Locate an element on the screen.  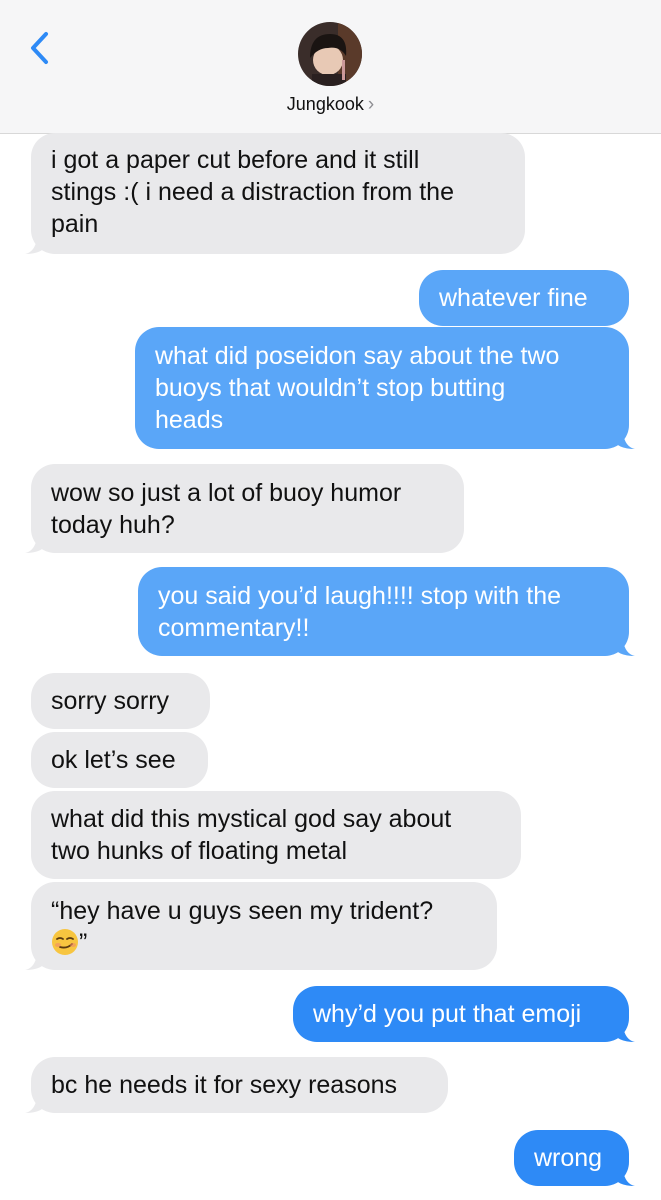
message-line: whatever fine is located at coordinates (513, 298).